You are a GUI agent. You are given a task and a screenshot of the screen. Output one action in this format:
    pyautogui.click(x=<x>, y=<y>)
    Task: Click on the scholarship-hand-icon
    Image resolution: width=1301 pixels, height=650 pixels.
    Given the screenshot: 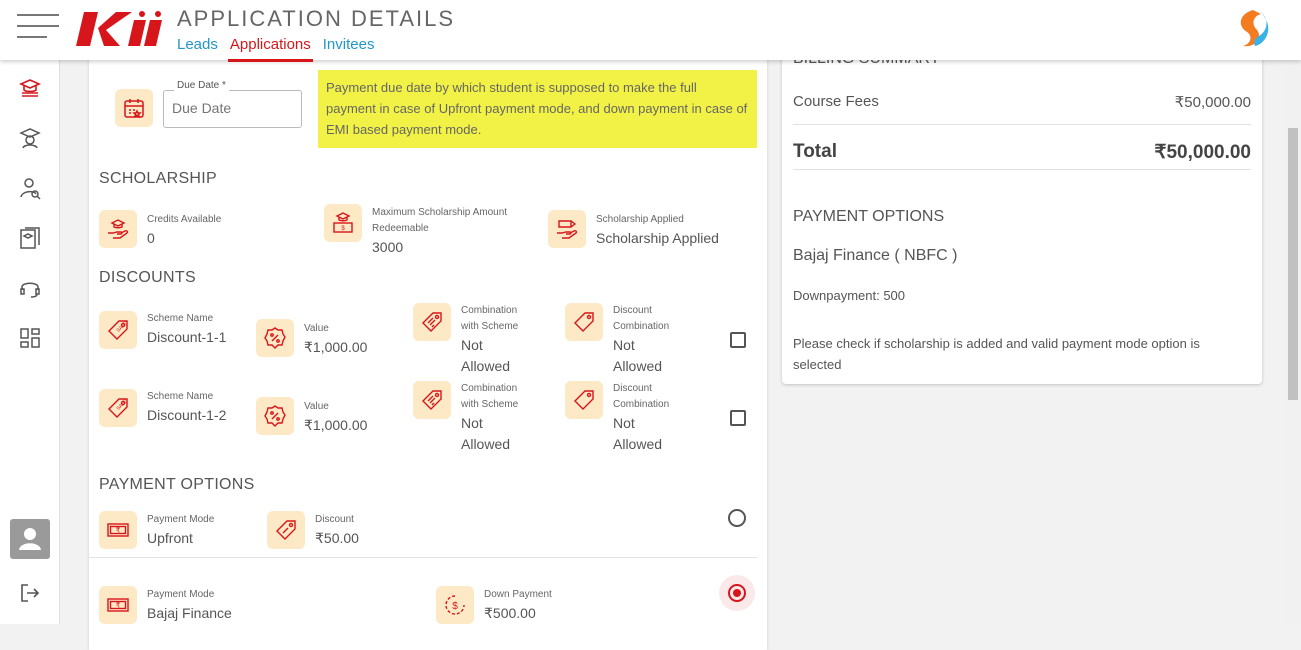 What is the action you would take?
    pyautogui.click(x=118, y=229)
    